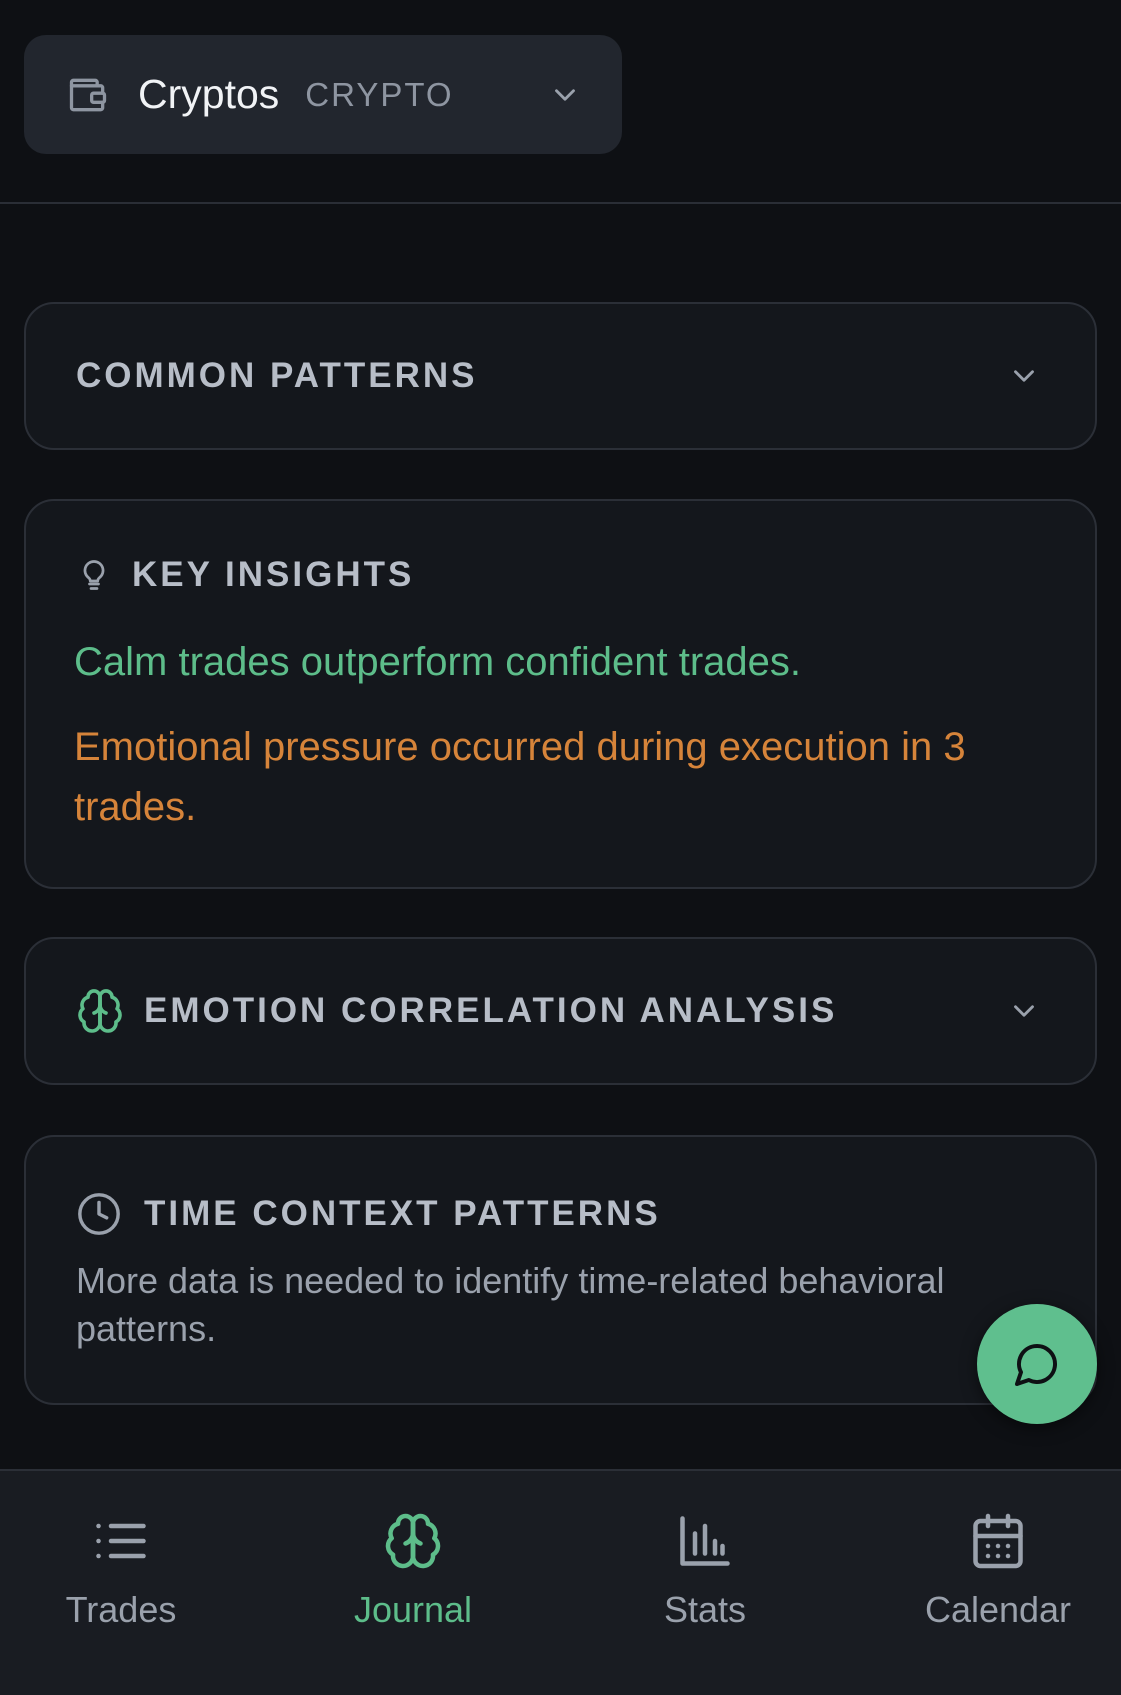  What do you see at coordinates (997, 1571) in the screenshot?
I see `nav-item-calendar: Calendar` at bounding box center [997, 1571].